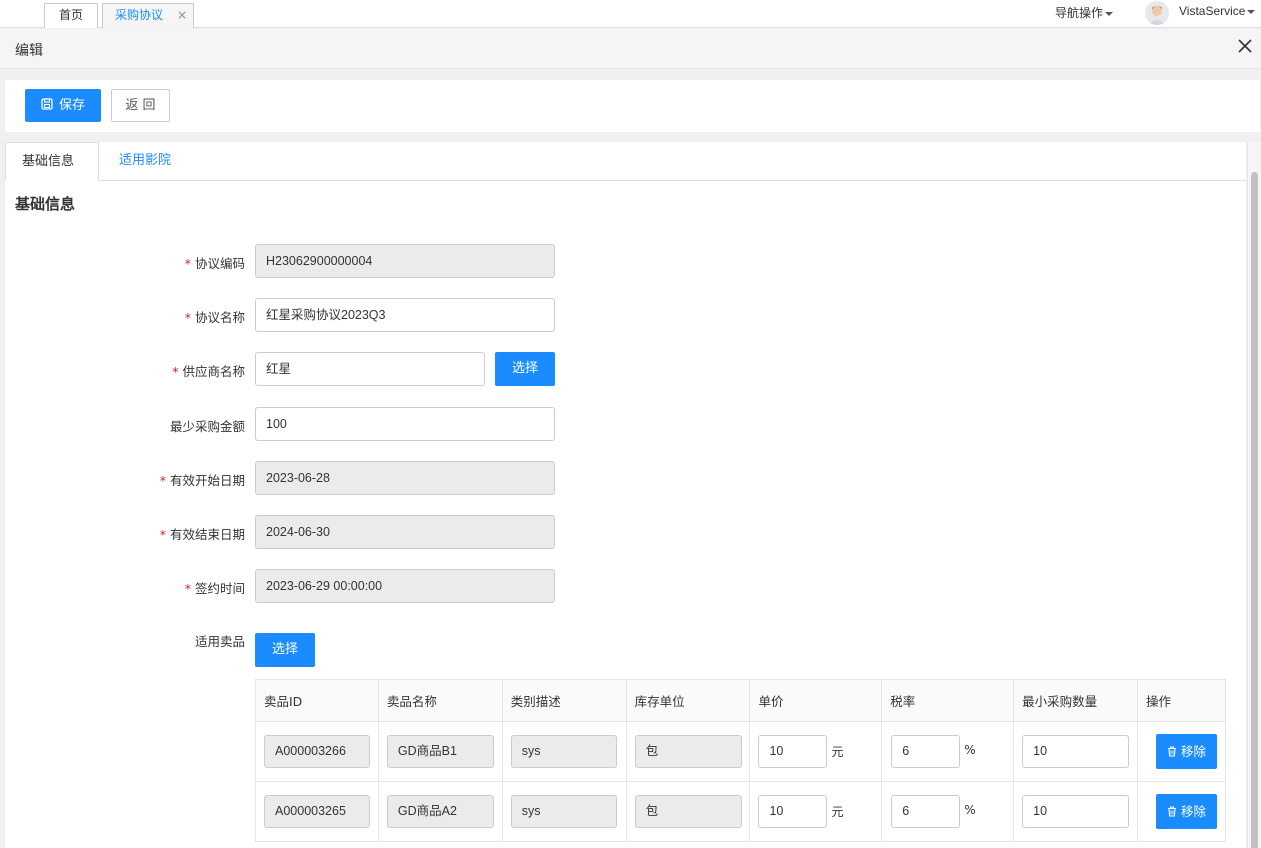 The image size is (1261, 848). Describe the element at coordinates (1245, 46) in the screenshot. I see `close-icon` at that location.